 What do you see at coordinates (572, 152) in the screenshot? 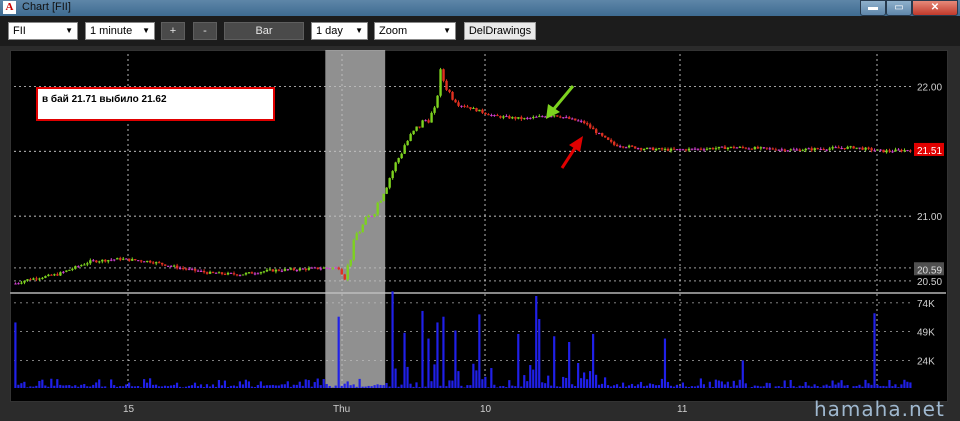
I see `red-arrow-drawing` at bounding box center [572, 152].